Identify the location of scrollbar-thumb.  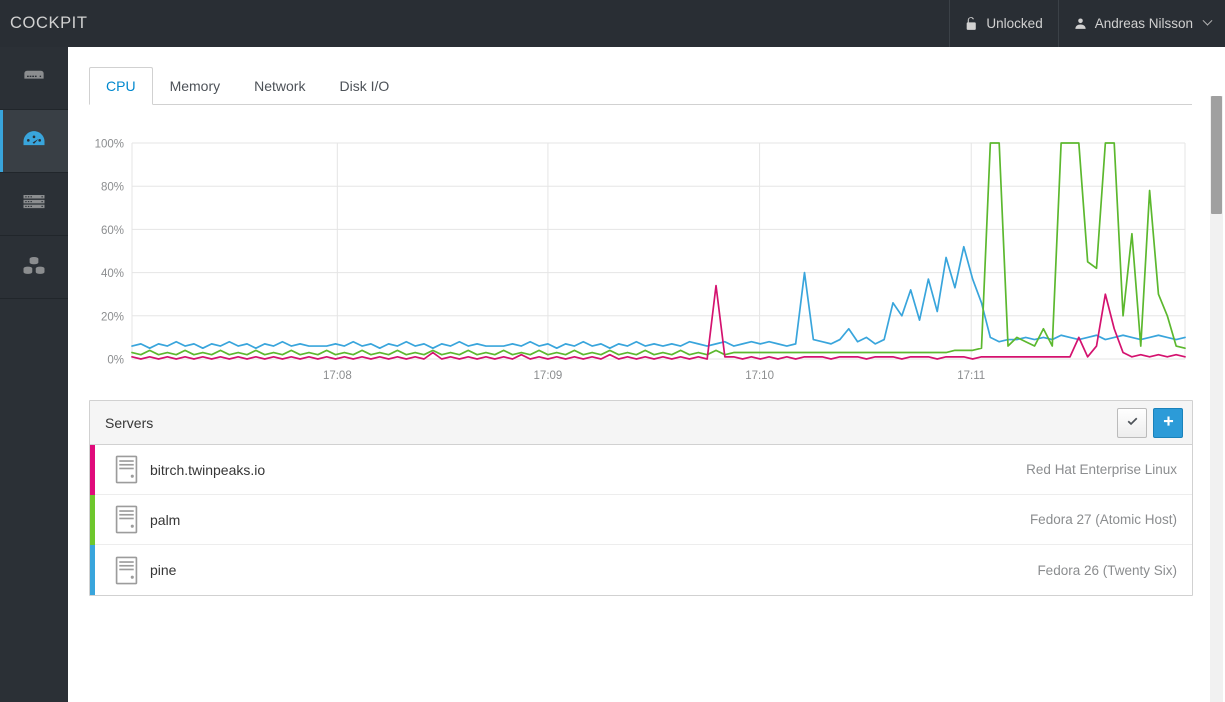
(1216, 155).